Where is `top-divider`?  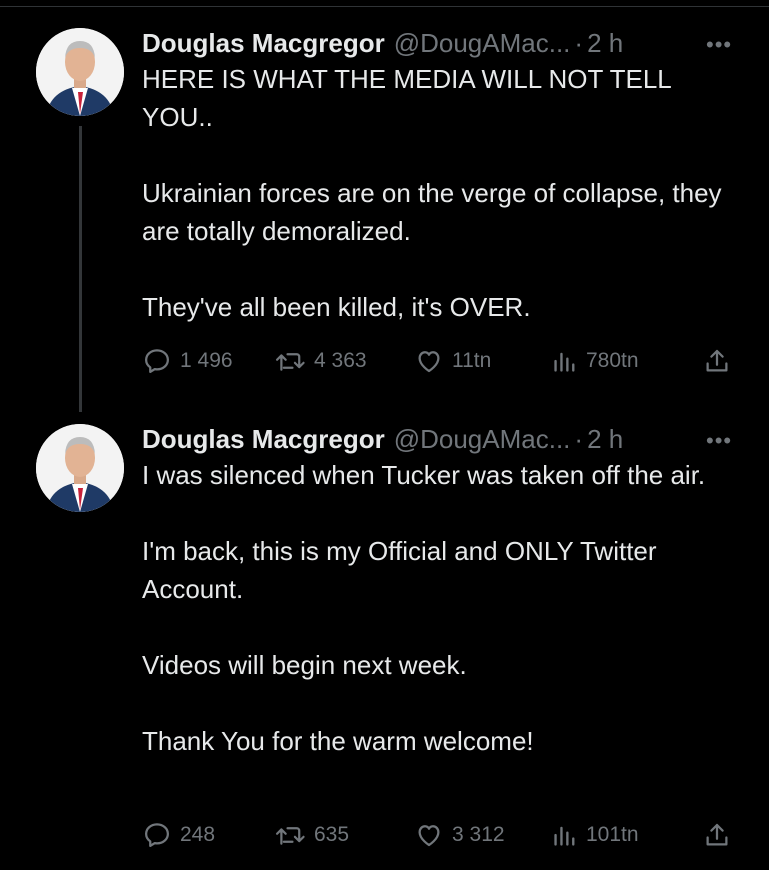 top-divider is located at coordinates (384, 6).